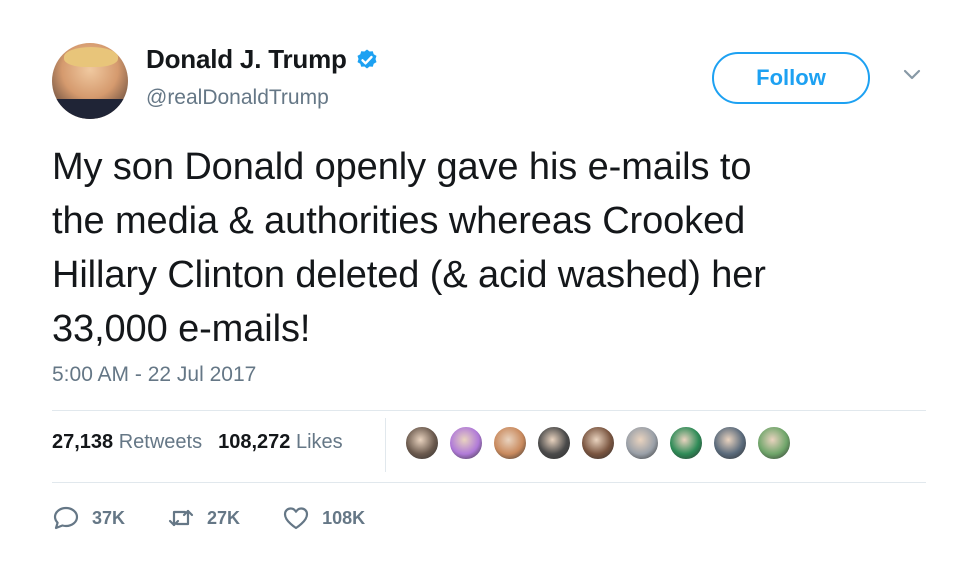  Describe the element at coordinates (912, 75) in the screenshot. I see `chevron-down-icon` at that location.